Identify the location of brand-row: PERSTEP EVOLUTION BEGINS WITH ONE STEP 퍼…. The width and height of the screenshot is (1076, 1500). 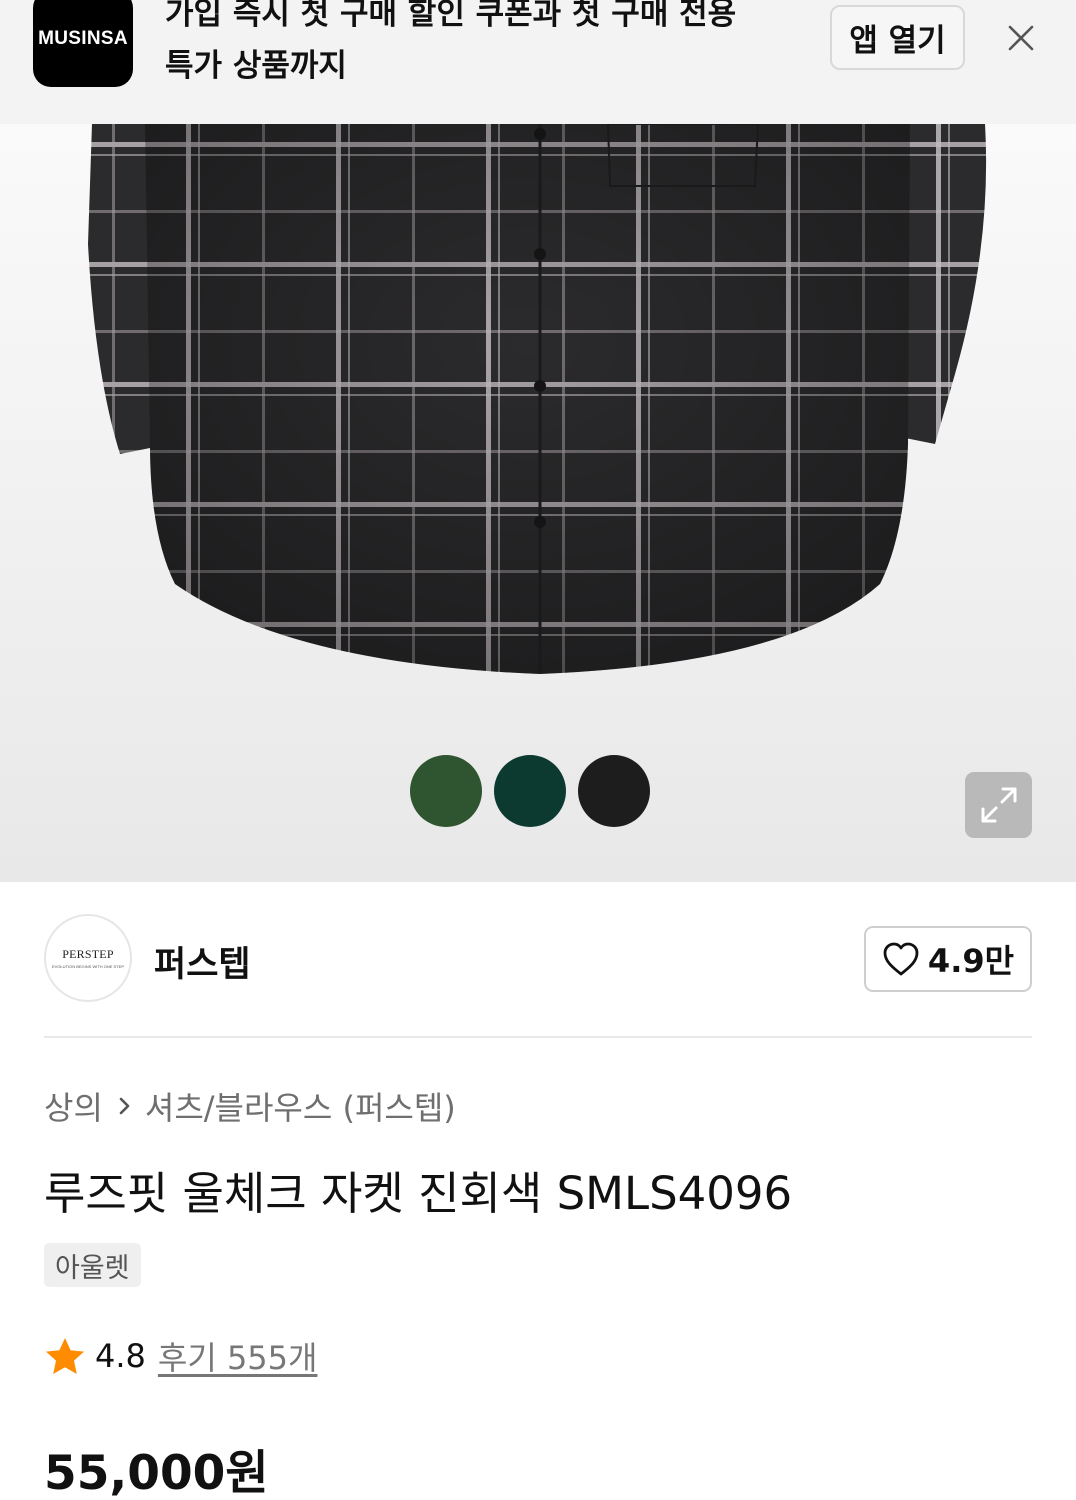
(538, 959).